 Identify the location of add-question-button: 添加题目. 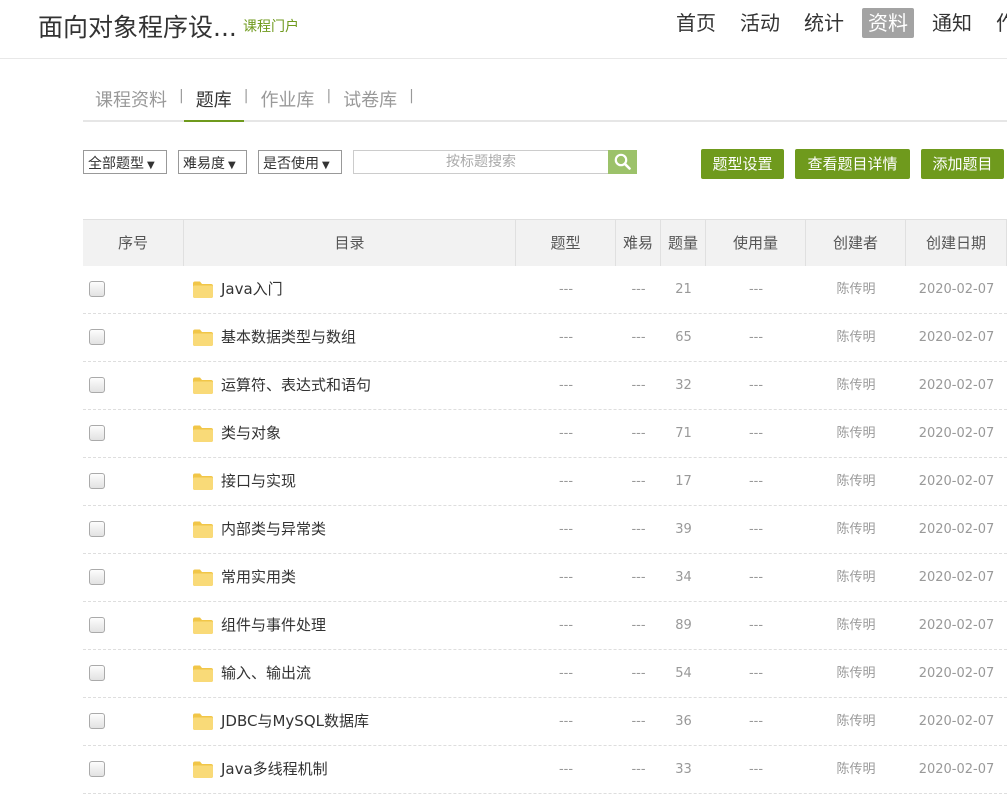
(962, 164).